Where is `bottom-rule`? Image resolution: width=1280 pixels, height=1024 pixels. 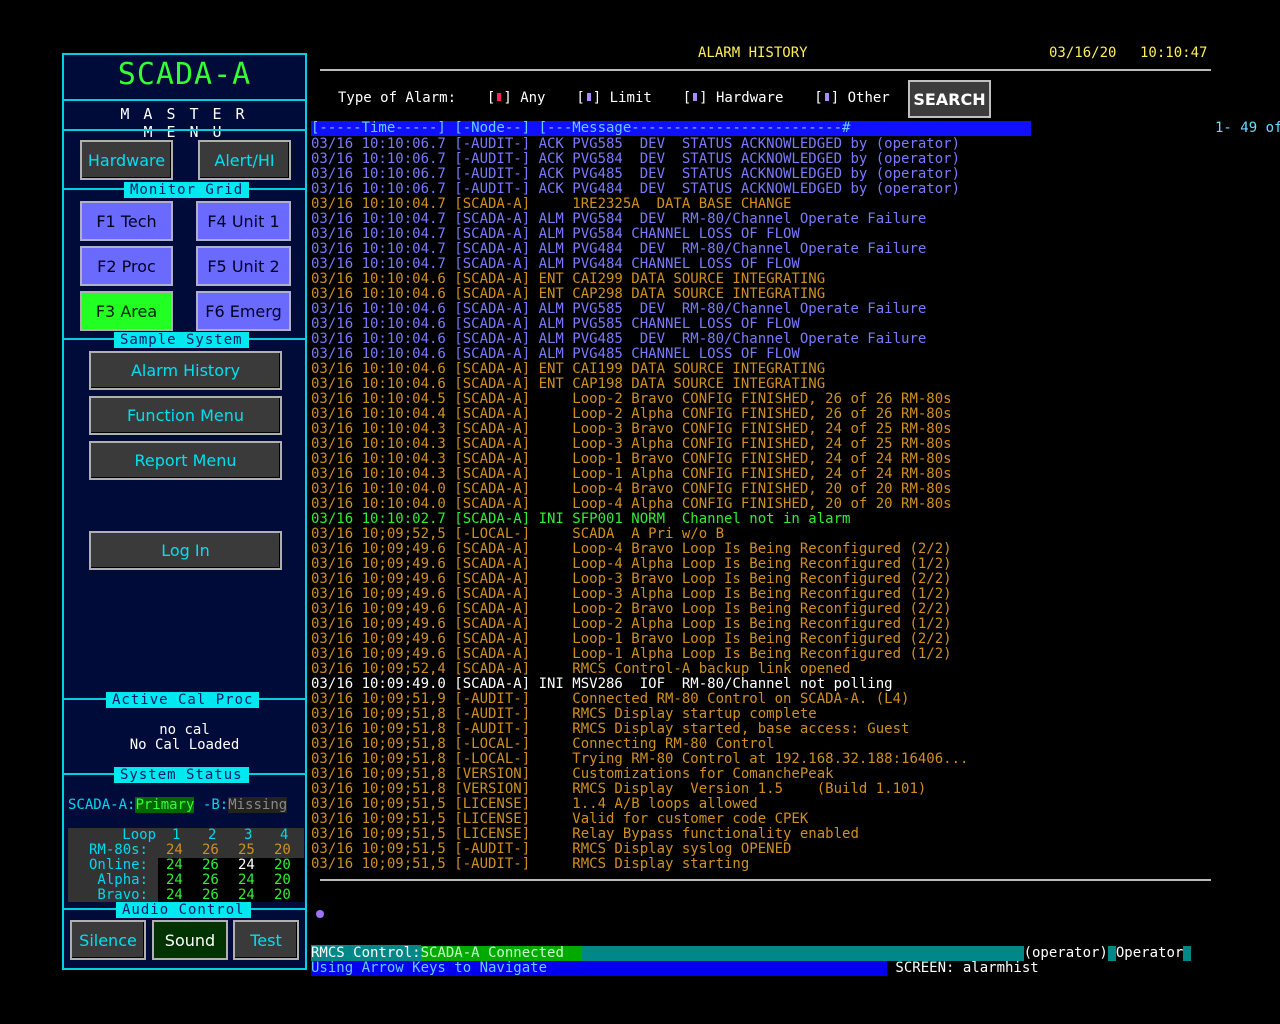
bottom-rule is located at coordinates (765, 880).